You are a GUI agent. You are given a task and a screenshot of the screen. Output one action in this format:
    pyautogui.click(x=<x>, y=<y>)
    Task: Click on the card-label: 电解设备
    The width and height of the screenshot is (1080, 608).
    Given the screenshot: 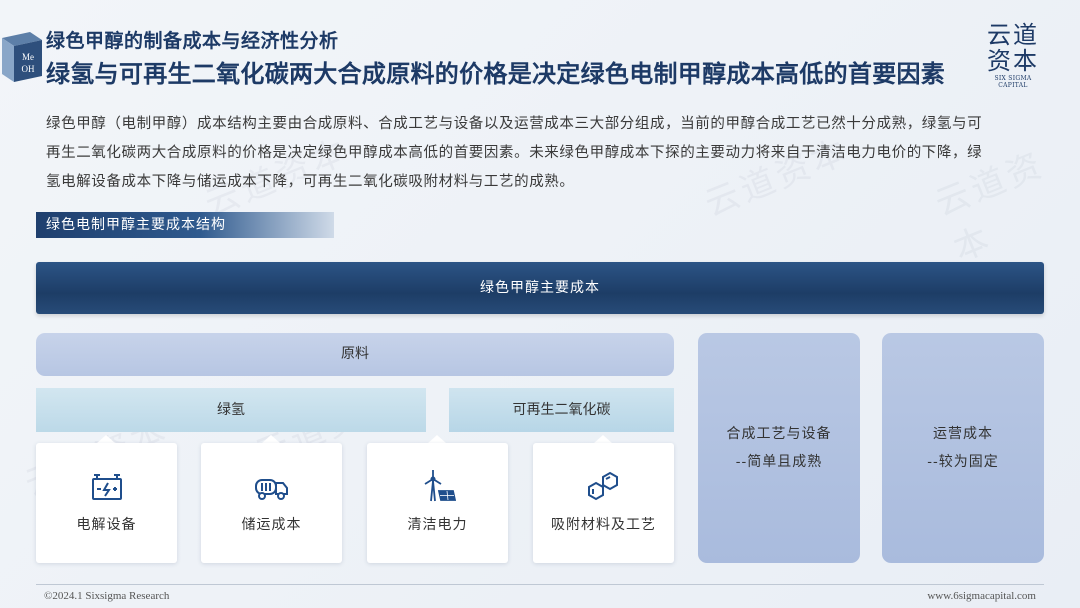 What is the action you would take?
    pyautogui.click(x=106, y=525)
    